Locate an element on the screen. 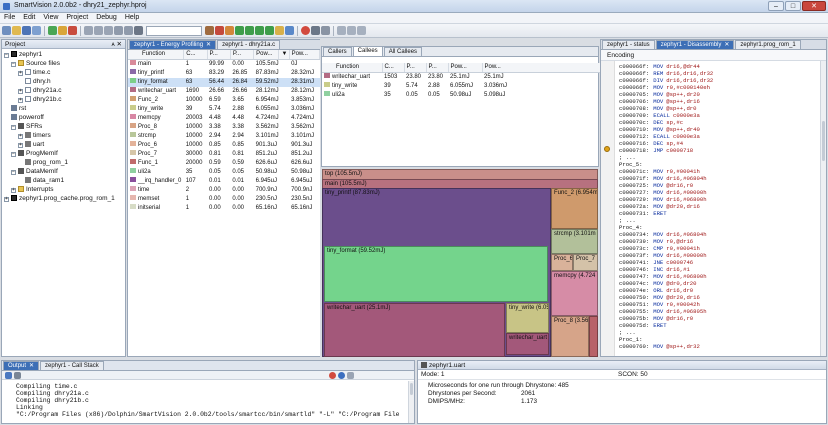  disassembly-line: c0000751: MOV r0,#00042h is located at coordinates (719, 304).